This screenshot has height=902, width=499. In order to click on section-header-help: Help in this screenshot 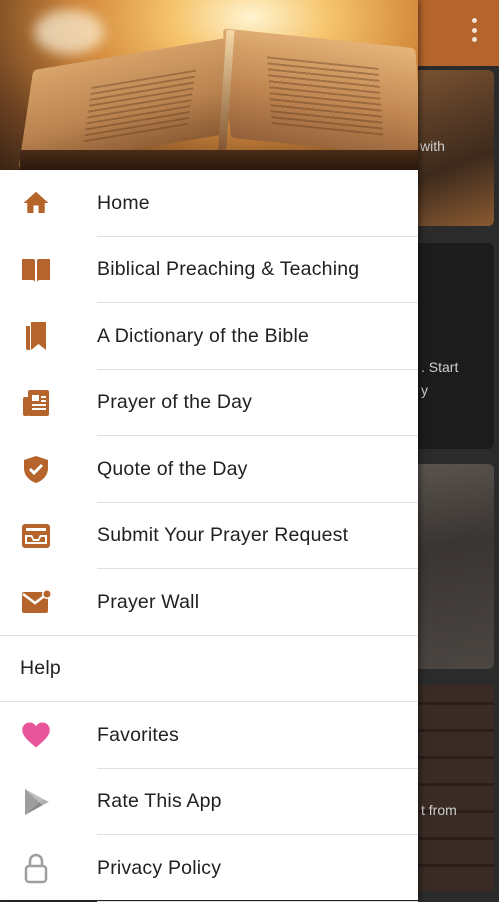, I will do `click(209, 669)`.